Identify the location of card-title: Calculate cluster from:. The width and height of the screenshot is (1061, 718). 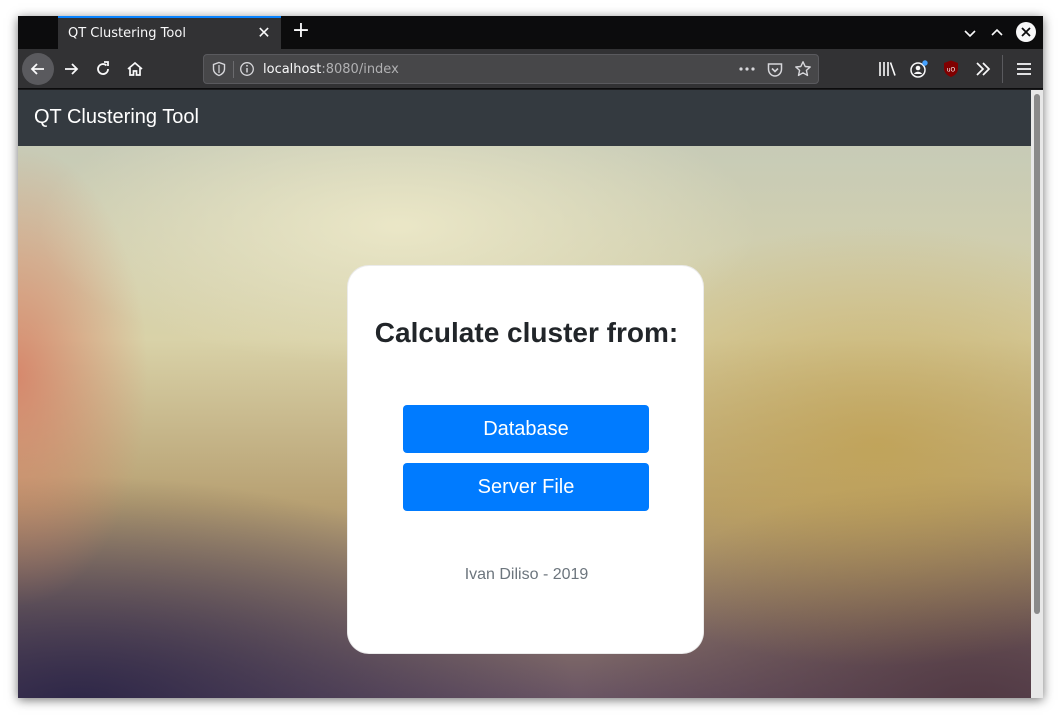
(526, 332).